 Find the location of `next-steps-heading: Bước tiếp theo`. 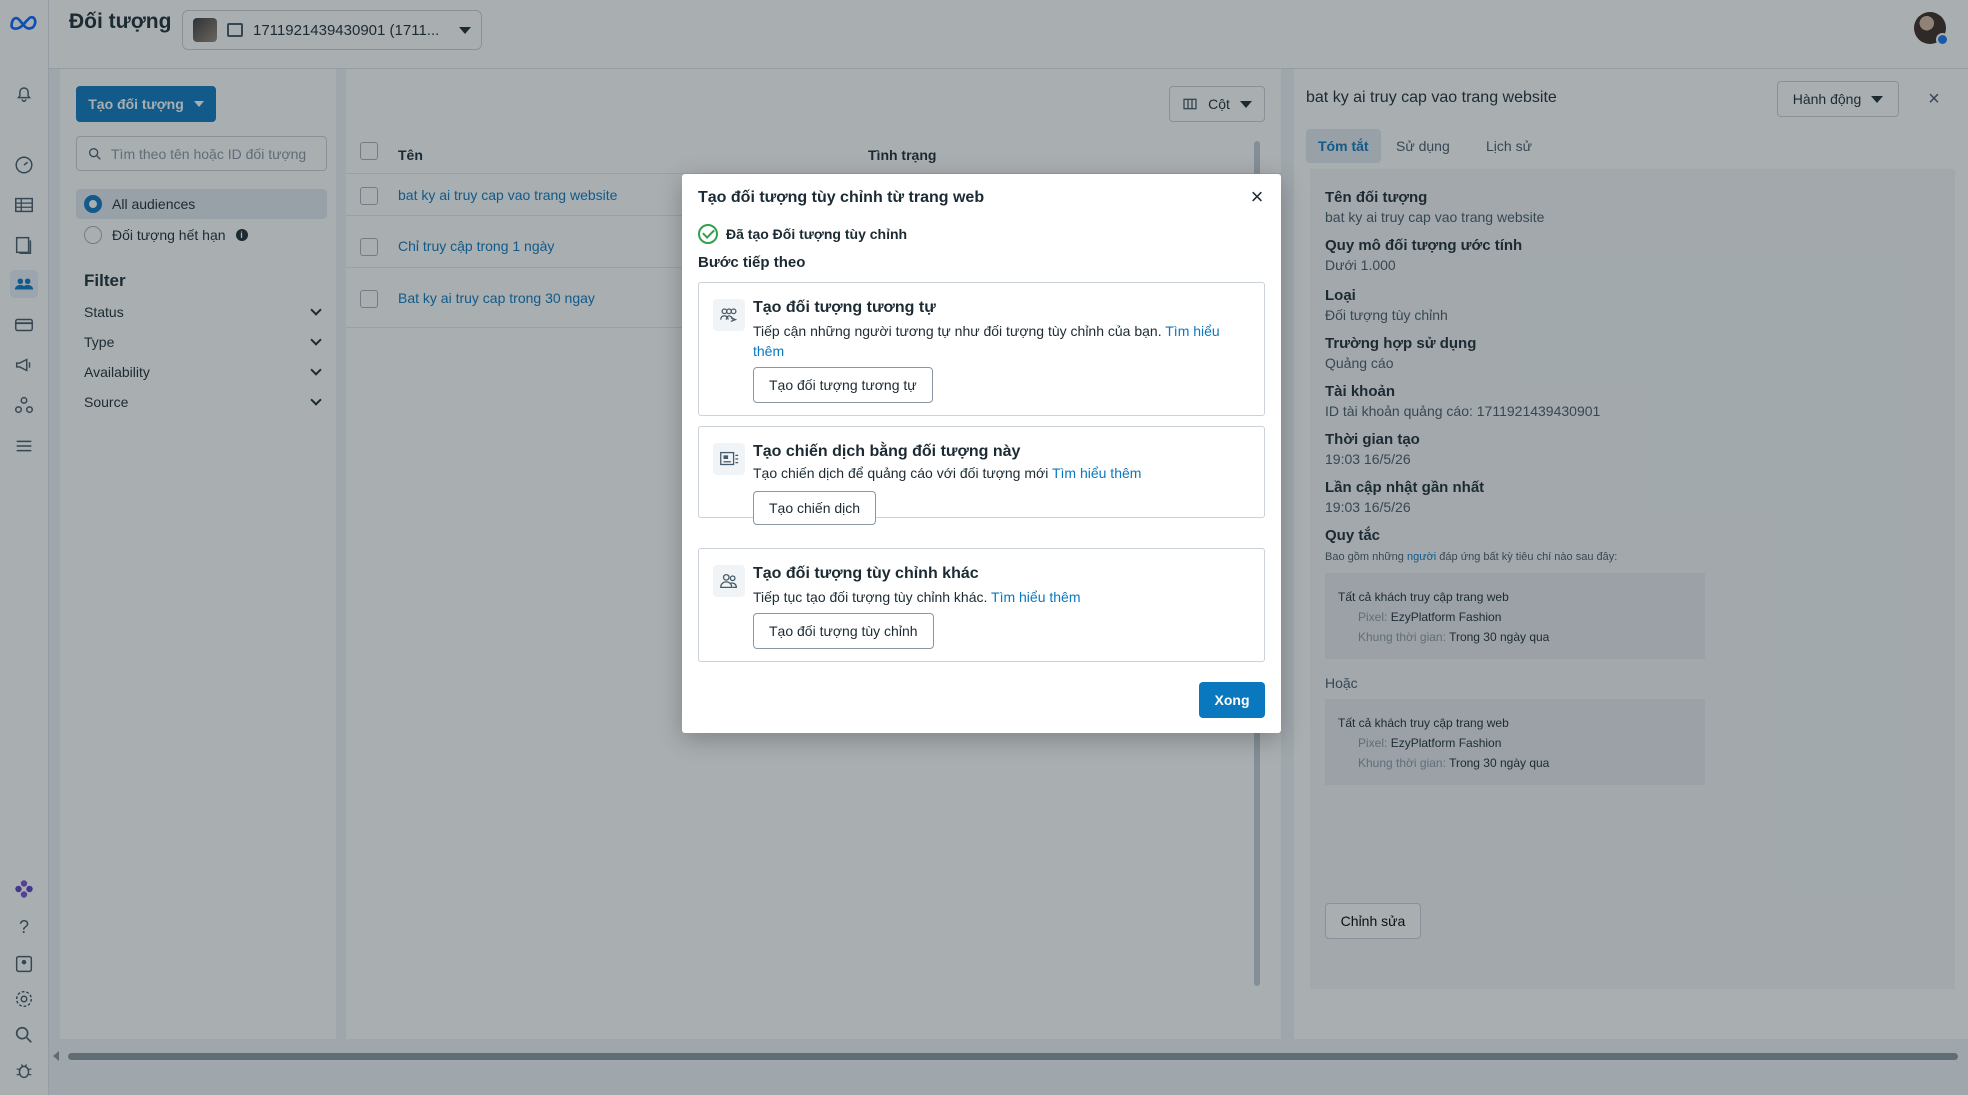

next-steps-heading: Bước tiếp theo is located at coordinates (752, 262).